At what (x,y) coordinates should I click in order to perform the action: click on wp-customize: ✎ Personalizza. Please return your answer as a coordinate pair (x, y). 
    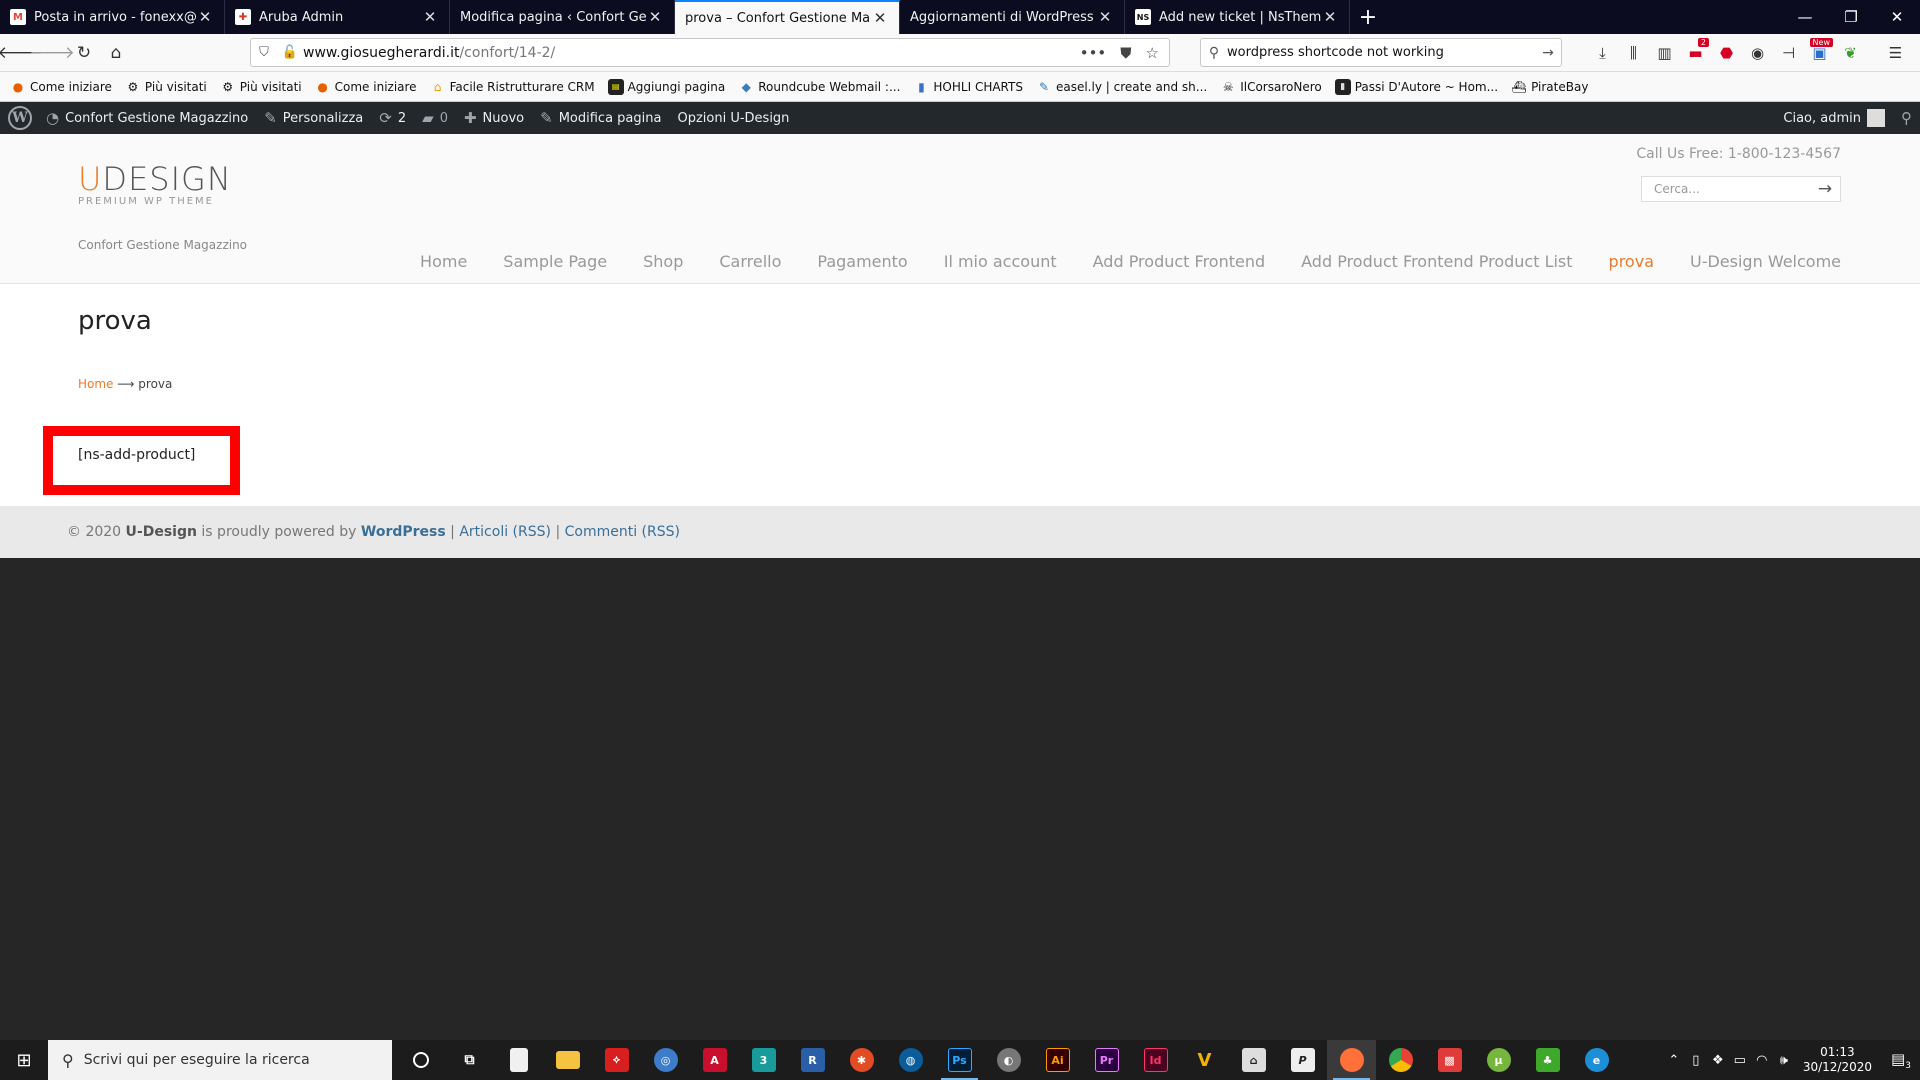
    Looking at the image, I should click on (313, 118).